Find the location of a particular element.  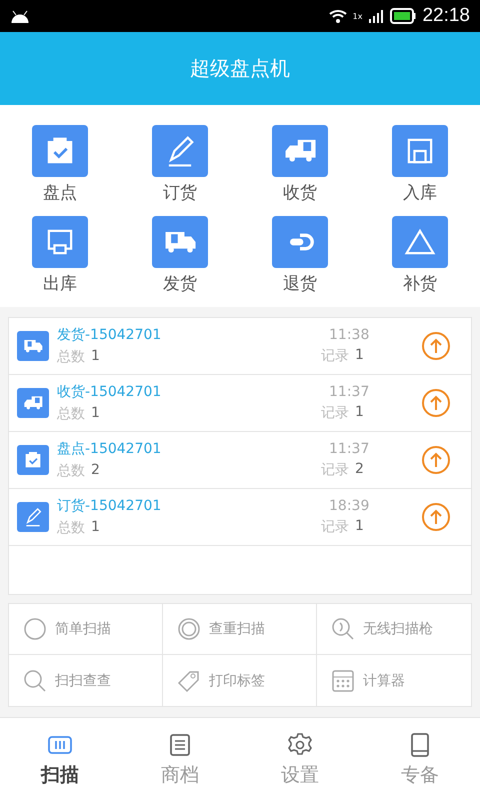

circle-icon is located at coordinates (35, 629).